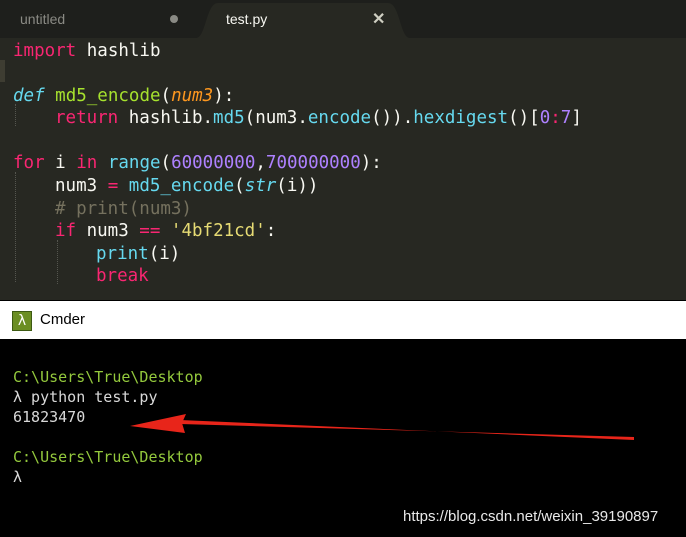  What do you see at coordinates (382, 427) in the screenshot?
I see `red-arrow-annotation` at bounding box center [382, 427].